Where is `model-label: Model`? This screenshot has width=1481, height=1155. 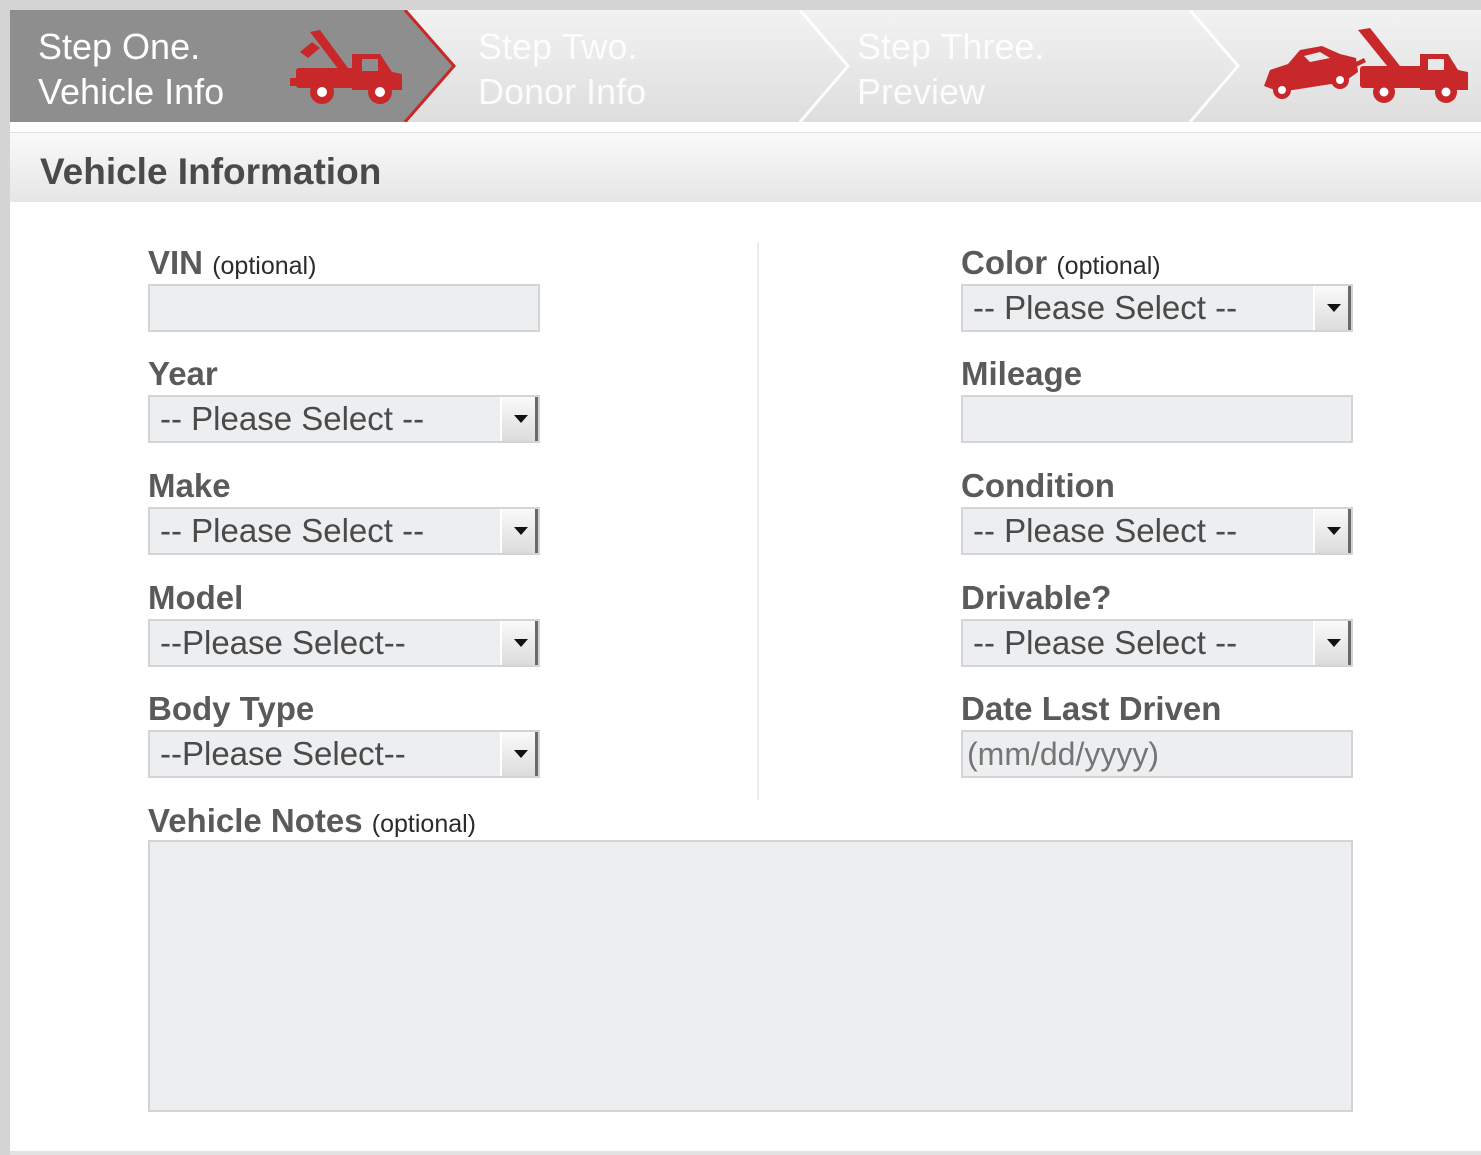 model-label: Model is located at coordinates (196, 597).